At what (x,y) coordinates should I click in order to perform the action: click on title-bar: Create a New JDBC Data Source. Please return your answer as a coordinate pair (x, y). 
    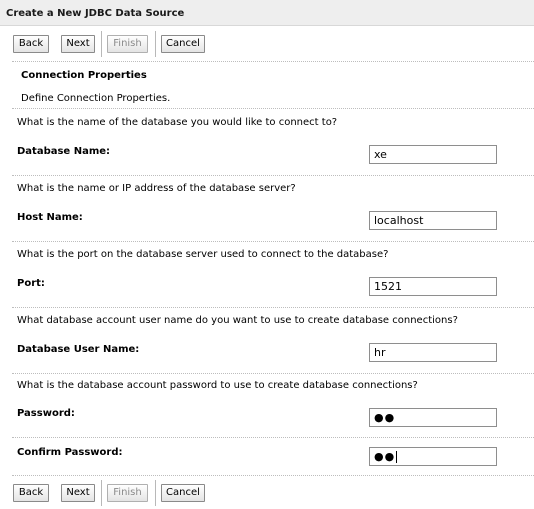
    Looking at the image, I should click on (267, 13).